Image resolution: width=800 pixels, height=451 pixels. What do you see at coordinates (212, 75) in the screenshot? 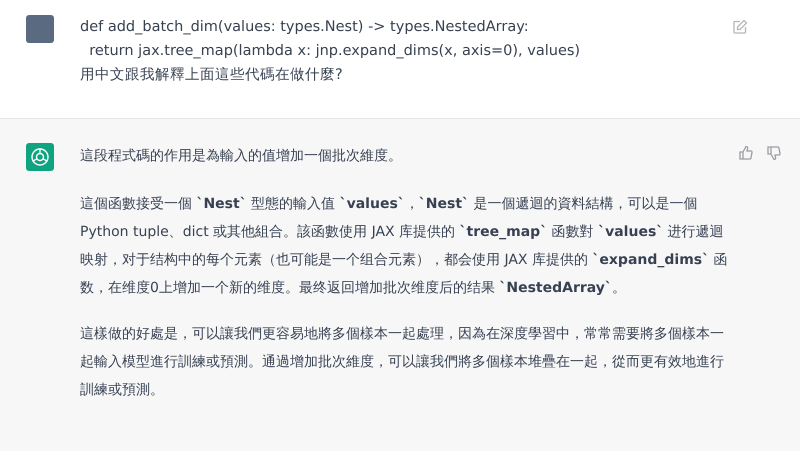
I see `message-line: 用中文跟我解釋上面這些代碼在做什麼?` at bounding box center [212, 75].